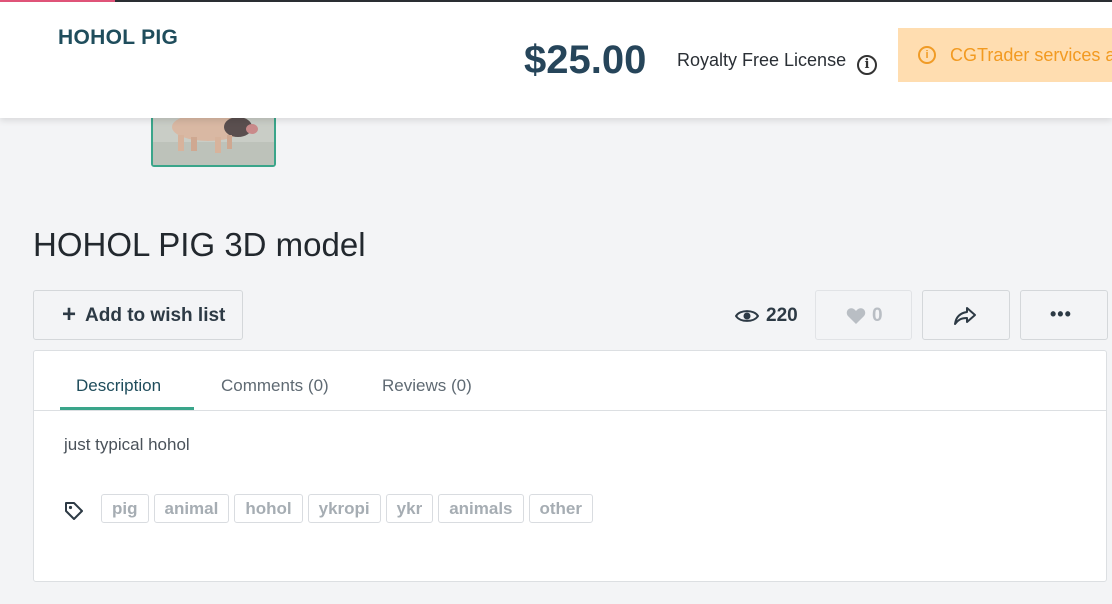 This screenshot has height=604, width=1112. Describe the element at coordinates (69, 314) in the screenshot. I see `plus-icon: +` at that location.